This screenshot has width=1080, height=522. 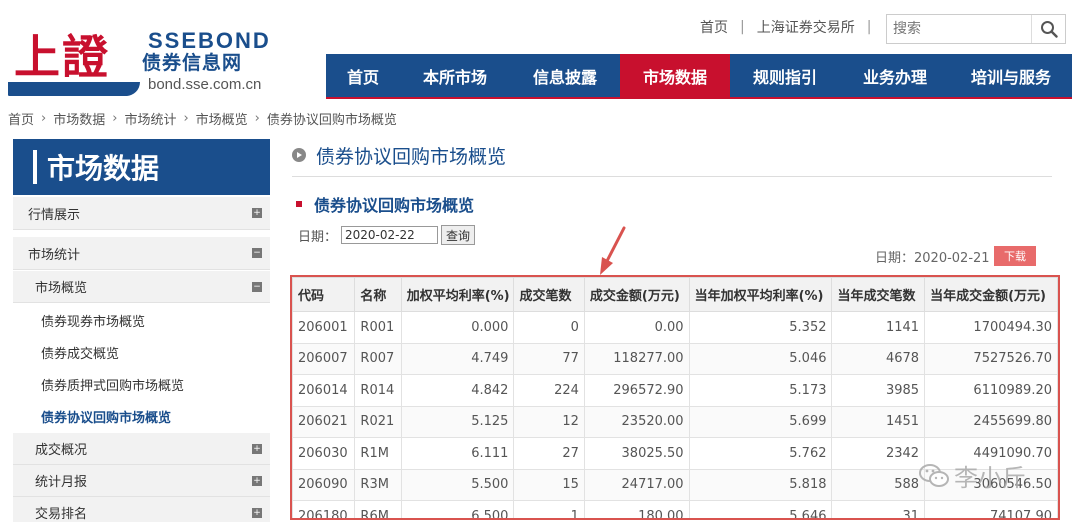 I want to click on column-header: 成交金额(万元), so click(x=636, y=294).